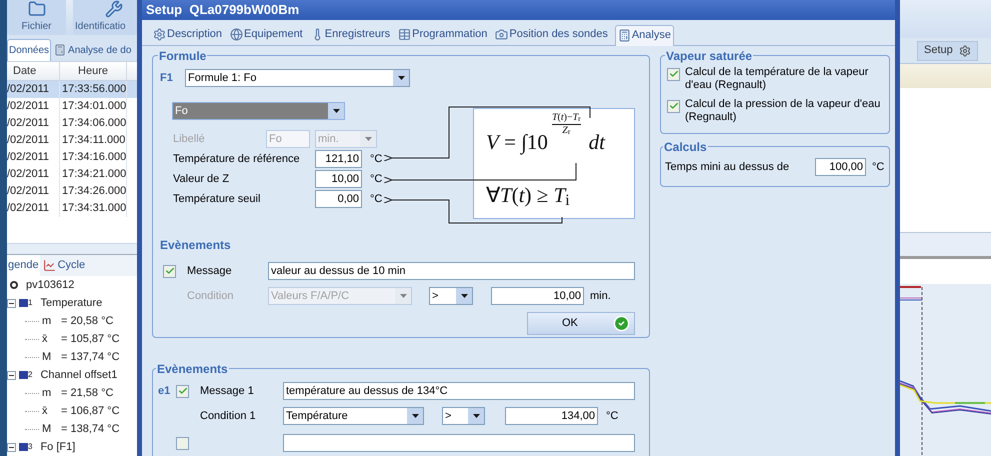  I want to click on formula-text: ∀T(t) ≥ T$_{i}$, so click(528, 194).